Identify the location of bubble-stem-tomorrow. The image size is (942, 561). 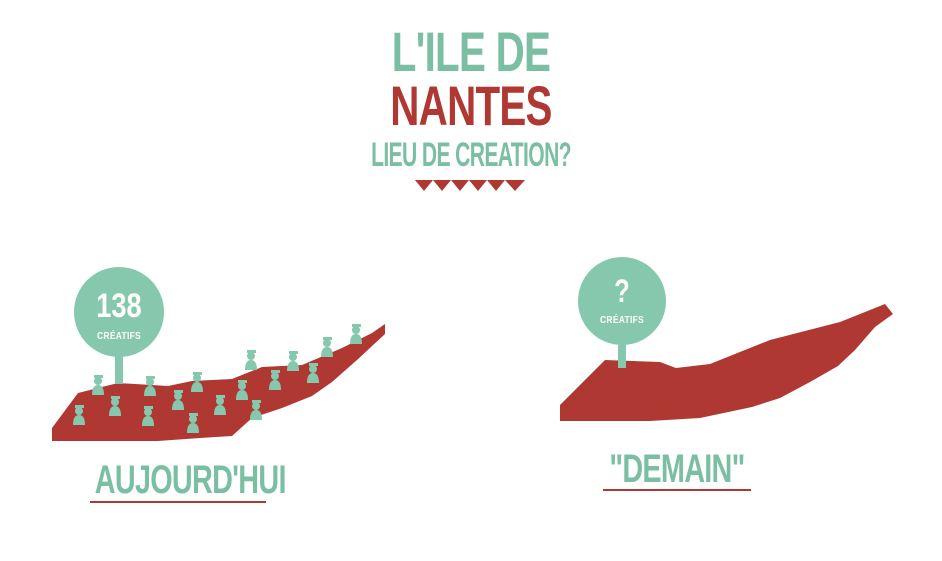
(622, 355).